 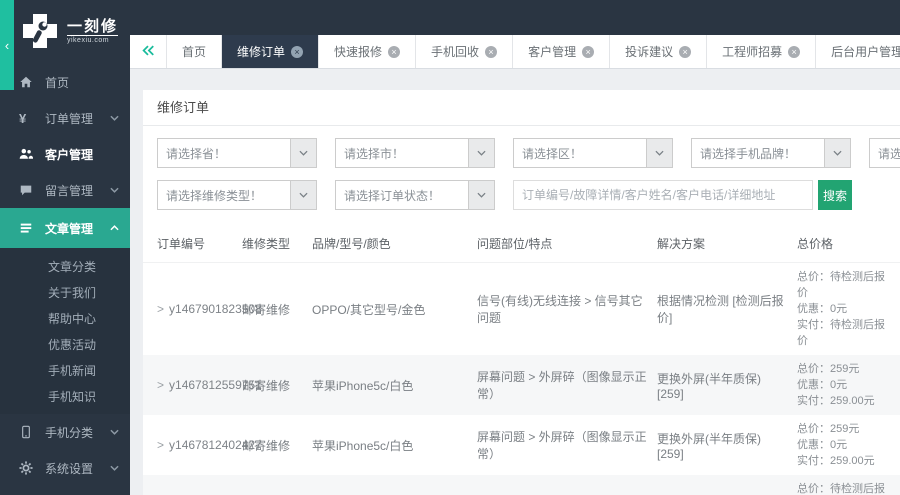 I want to click on phone-brand-select: 请选择手机品牌！, so click(x=771, y=153).